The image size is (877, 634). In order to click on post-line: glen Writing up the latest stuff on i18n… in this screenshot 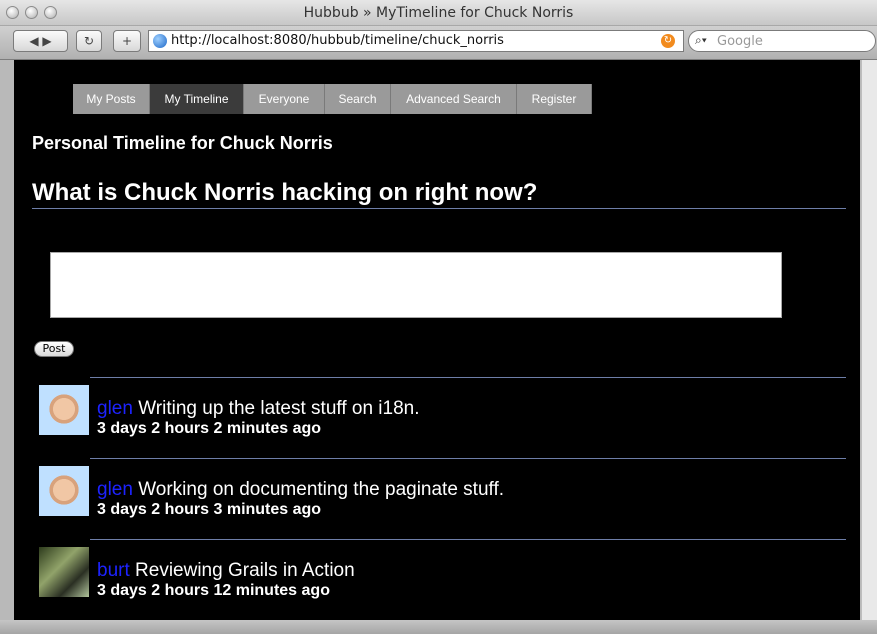, I will do `click(258, 409)`.